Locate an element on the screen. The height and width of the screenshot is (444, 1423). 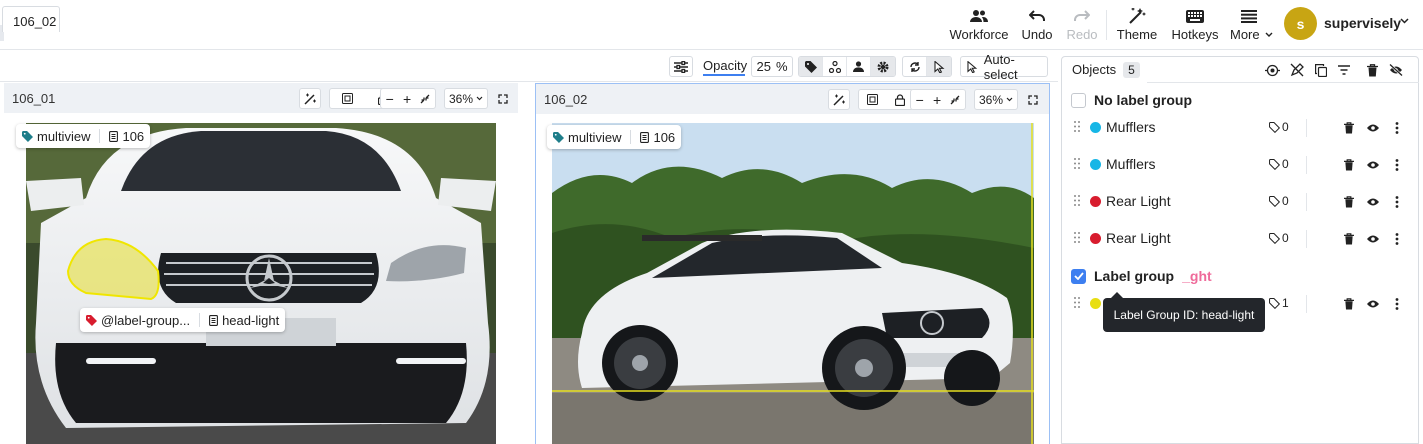
document-icon is located at coordinates (114, 136).